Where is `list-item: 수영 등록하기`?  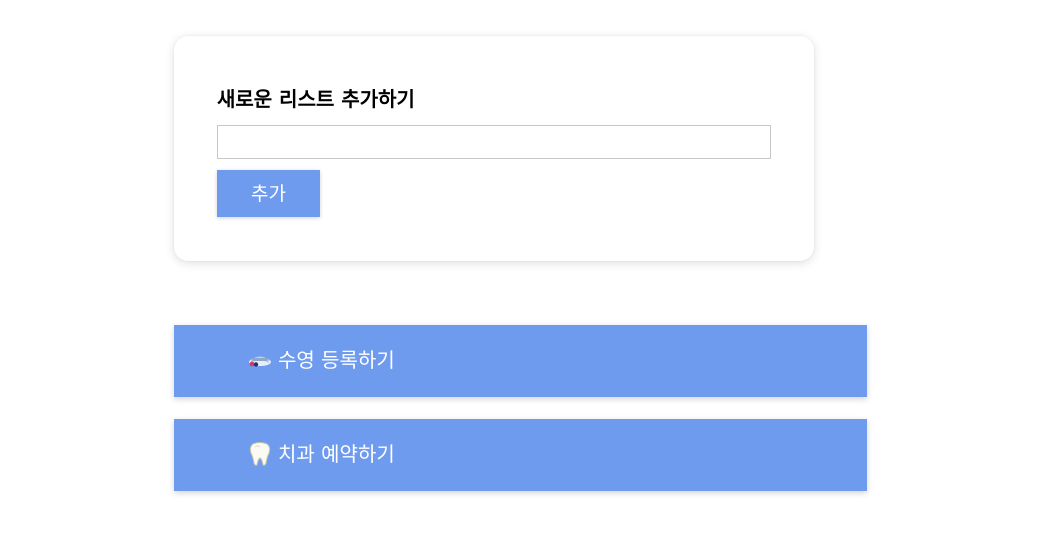 list-item: 수영 등록하기 is located at coordinates (520, 361).